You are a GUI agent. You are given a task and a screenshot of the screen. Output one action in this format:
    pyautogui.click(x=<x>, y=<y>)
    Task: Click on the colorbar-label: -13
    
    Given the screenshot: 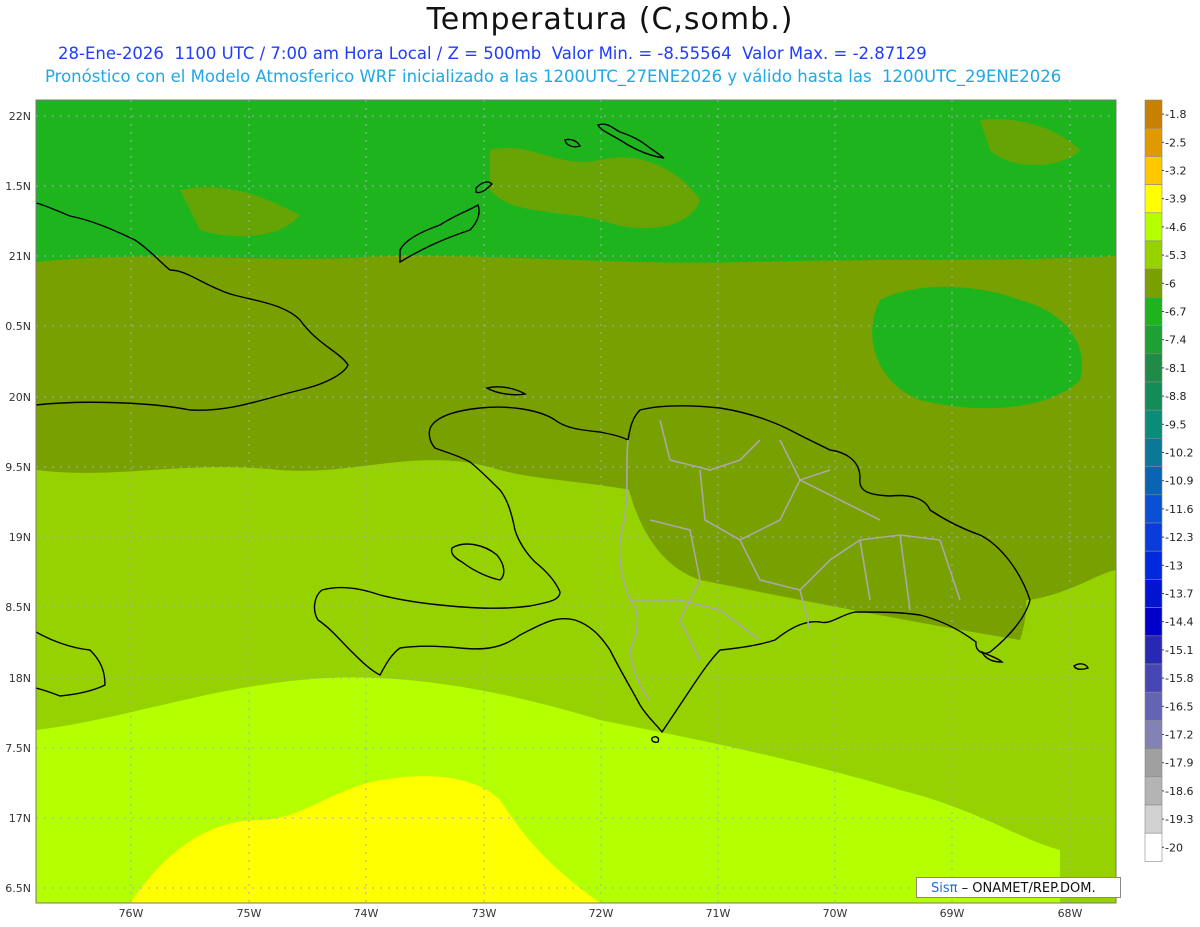 What is the action you would take?
    pyautogui.click(x=1174, y=565)
    